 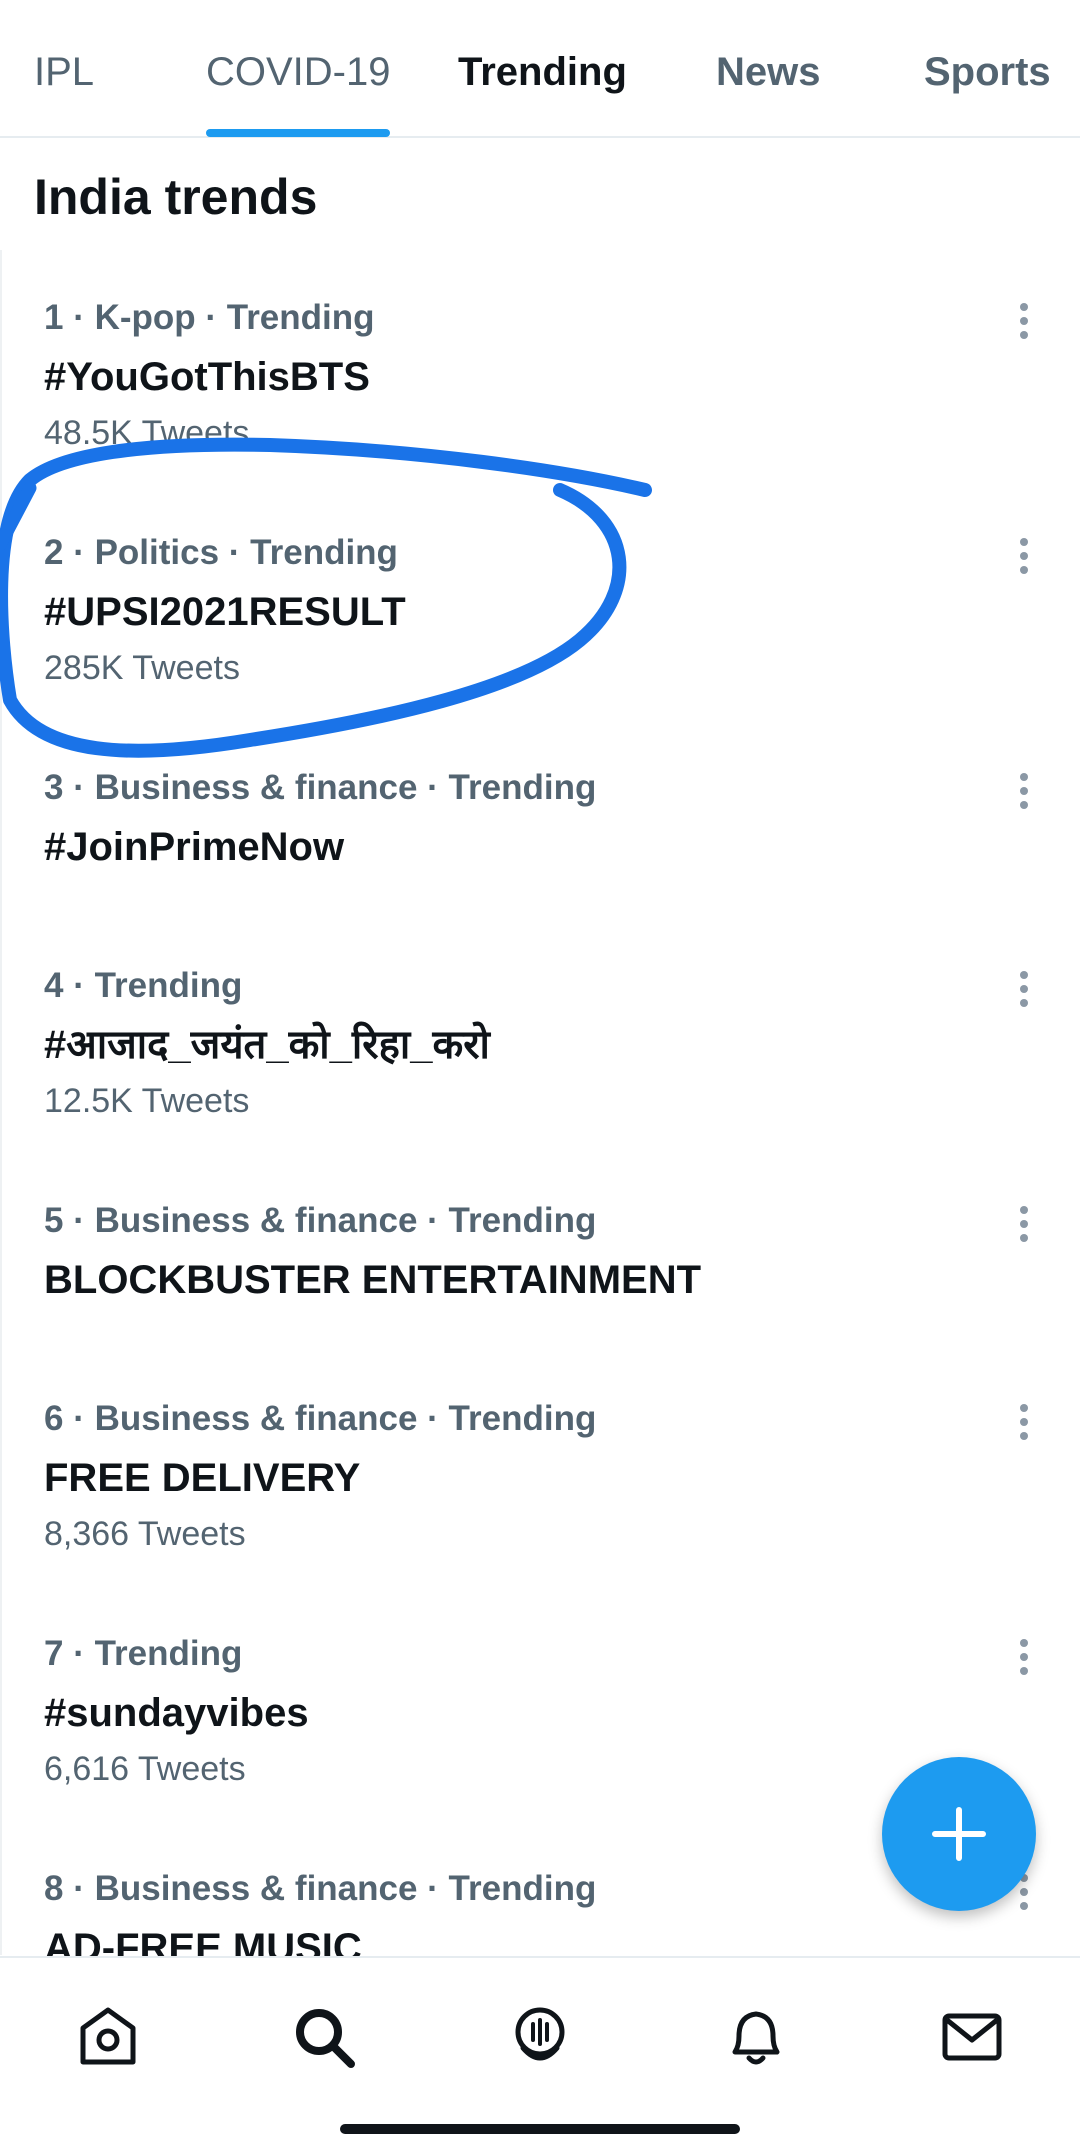 What do you see at coordinates (145, 1534) in the screenshot?
I see `trend-count: 8,366 Tweets` at bounding box center [145, 1534].